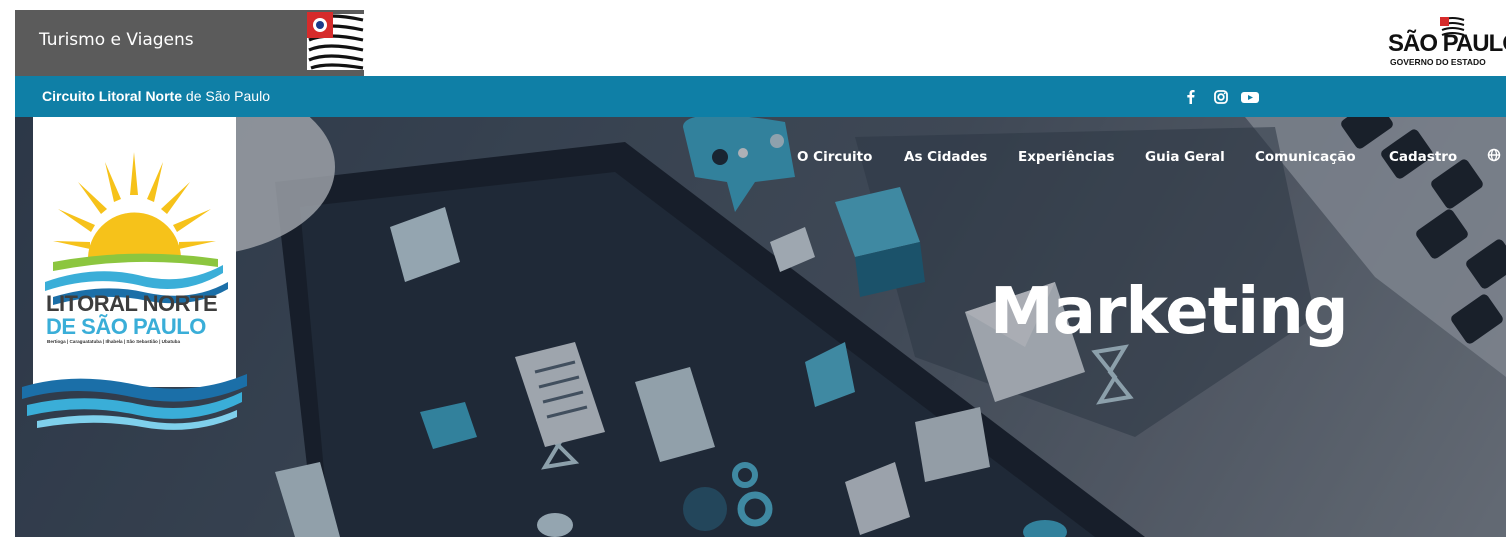 The image size is (1506, 537). I want to click on circuit-label-rest: de São Paulo, so click(226, 96).